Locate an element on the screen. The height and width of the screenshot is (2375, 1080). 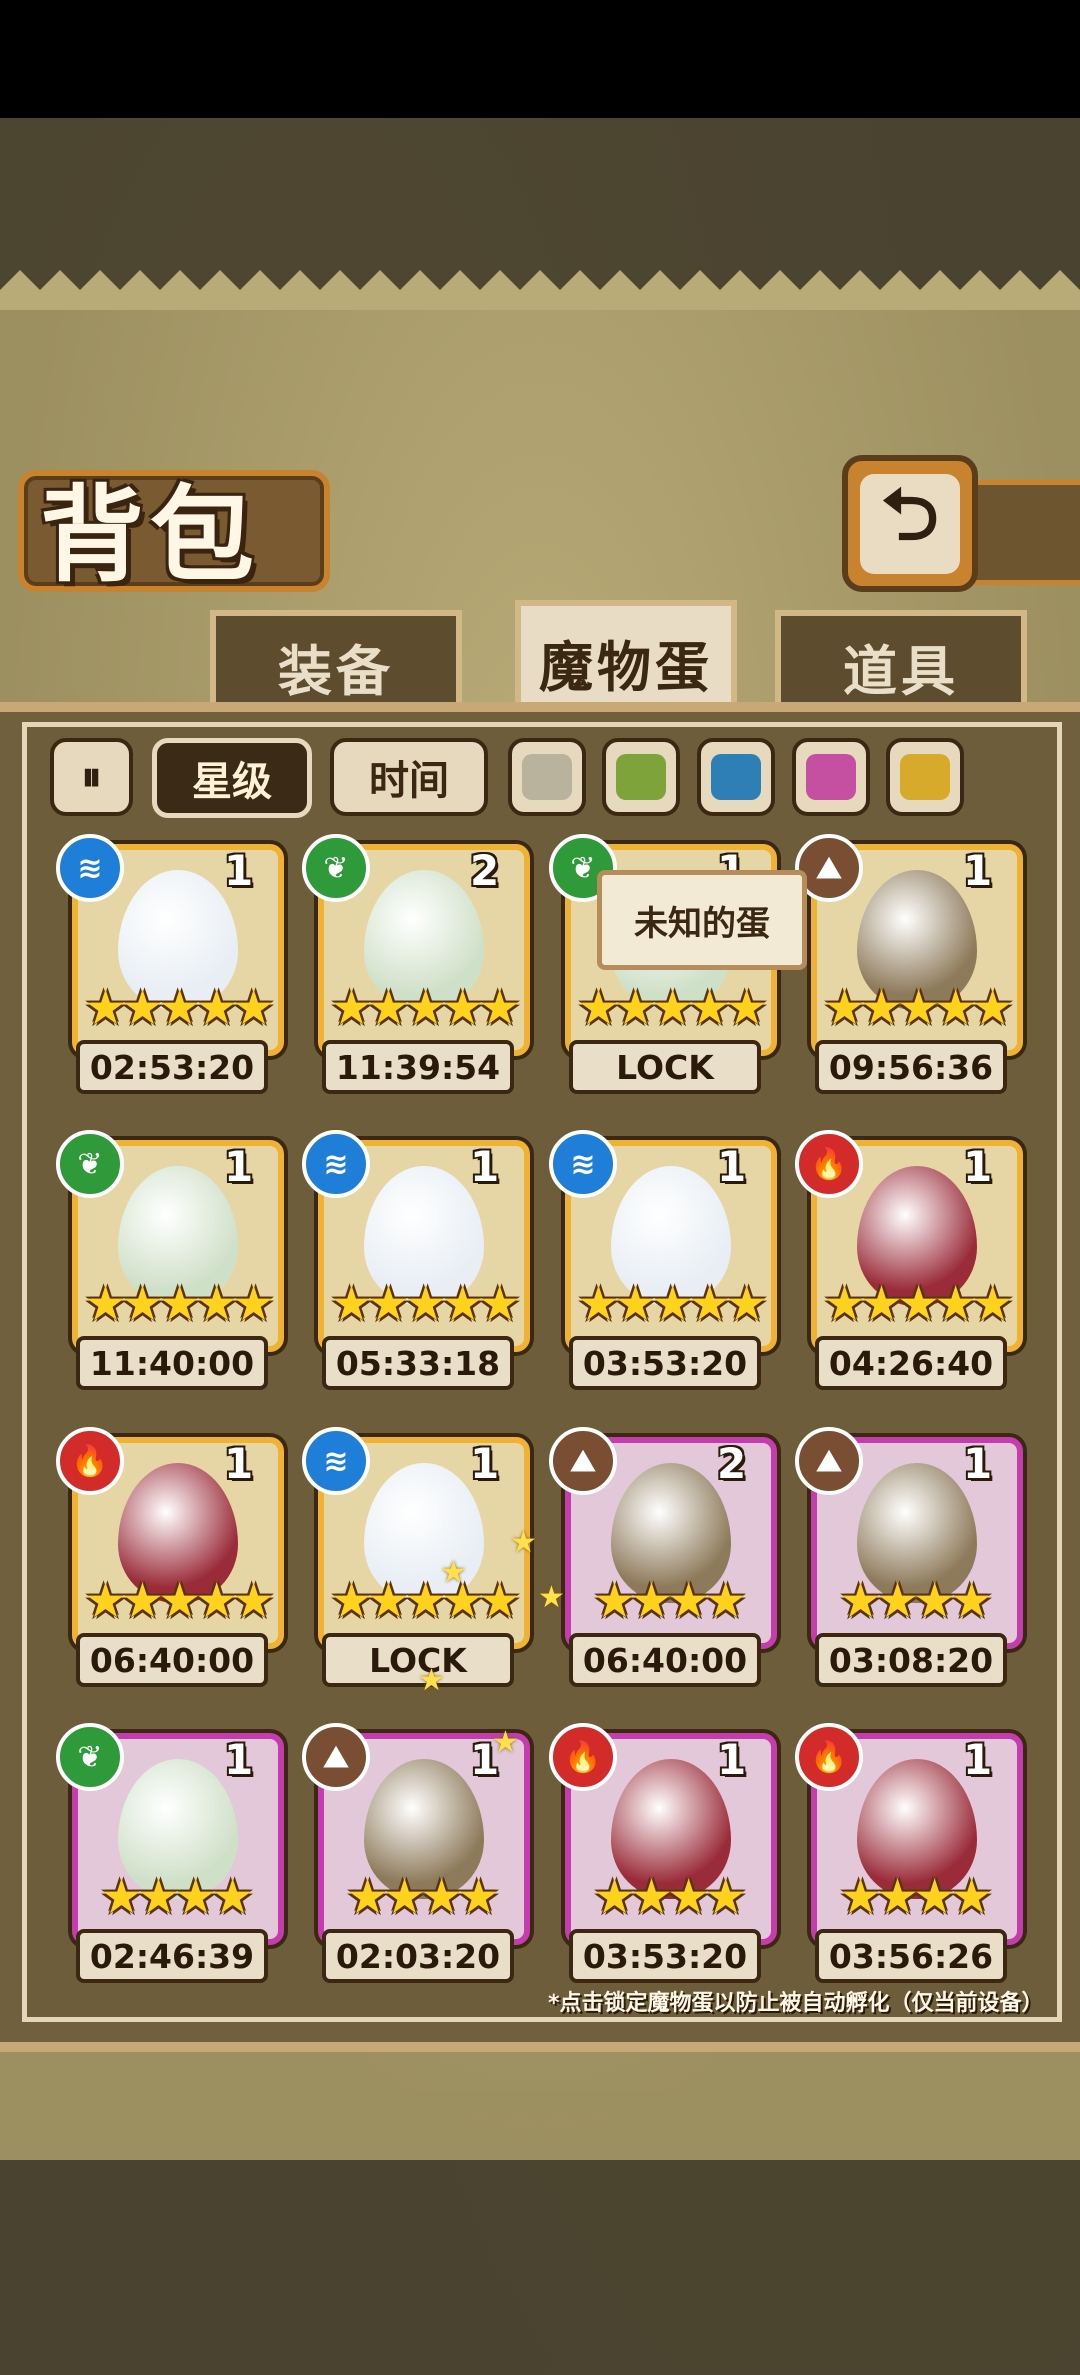
tab-equipment: 装备 is located at coordinates (336, 663).